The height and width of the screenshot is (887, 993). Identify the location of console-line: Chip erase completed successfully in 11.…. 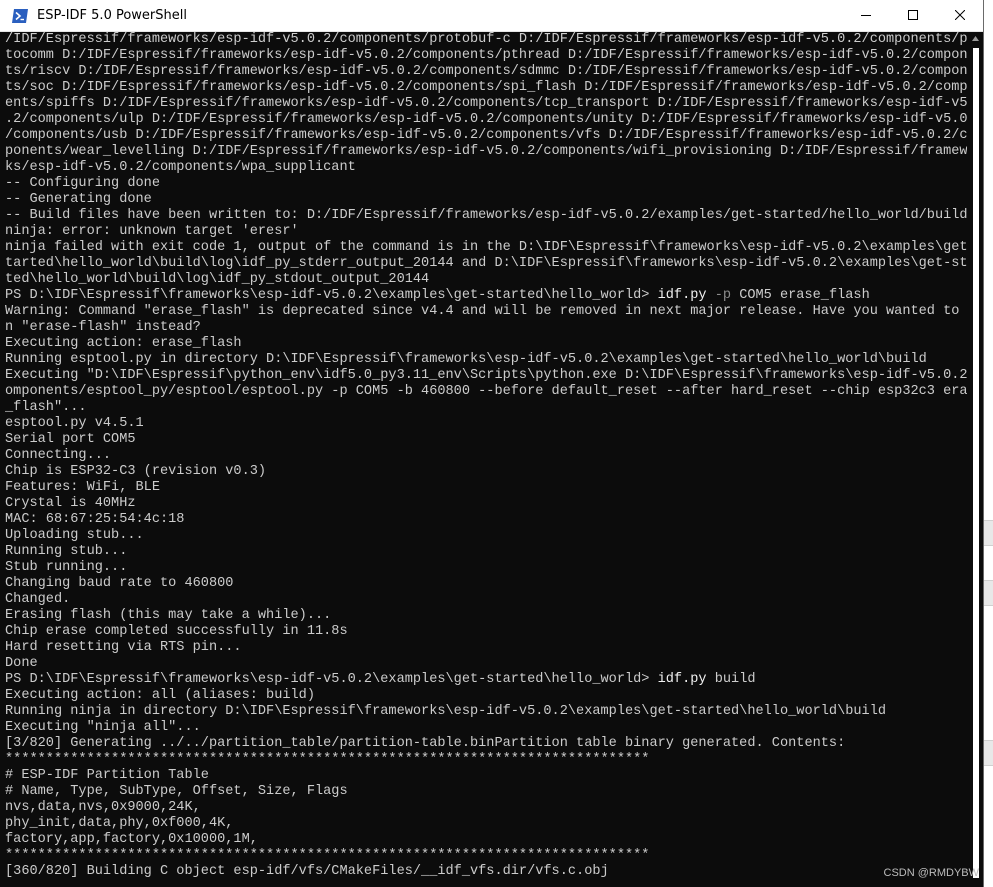
(486, 632).